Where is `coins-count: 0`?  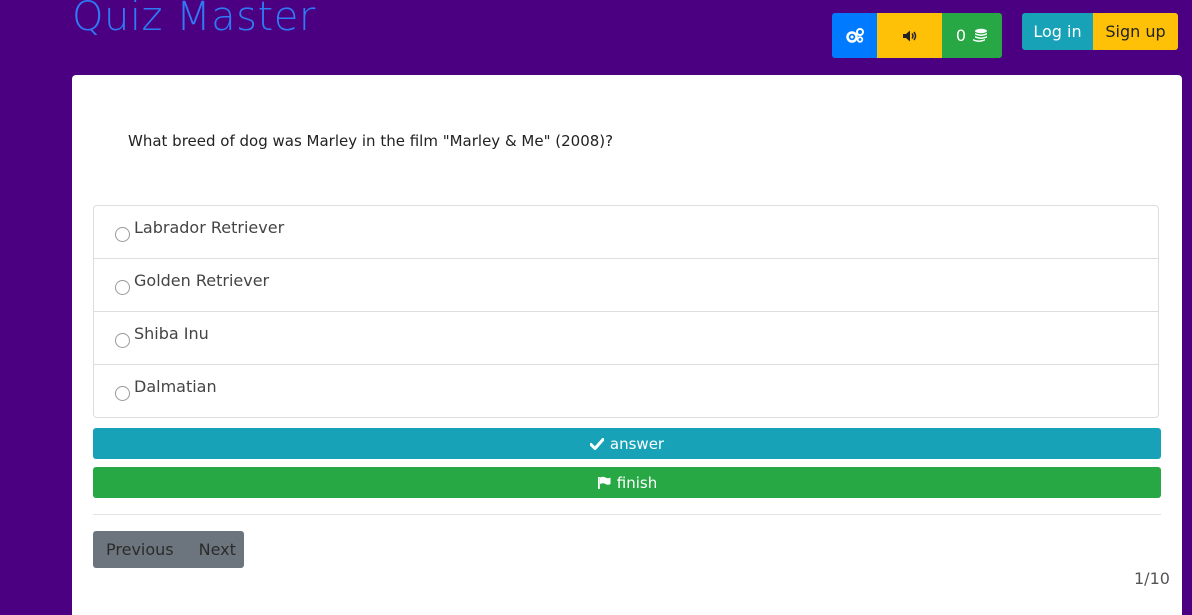
coins-count: 0 is located at coordinates (961, 35).